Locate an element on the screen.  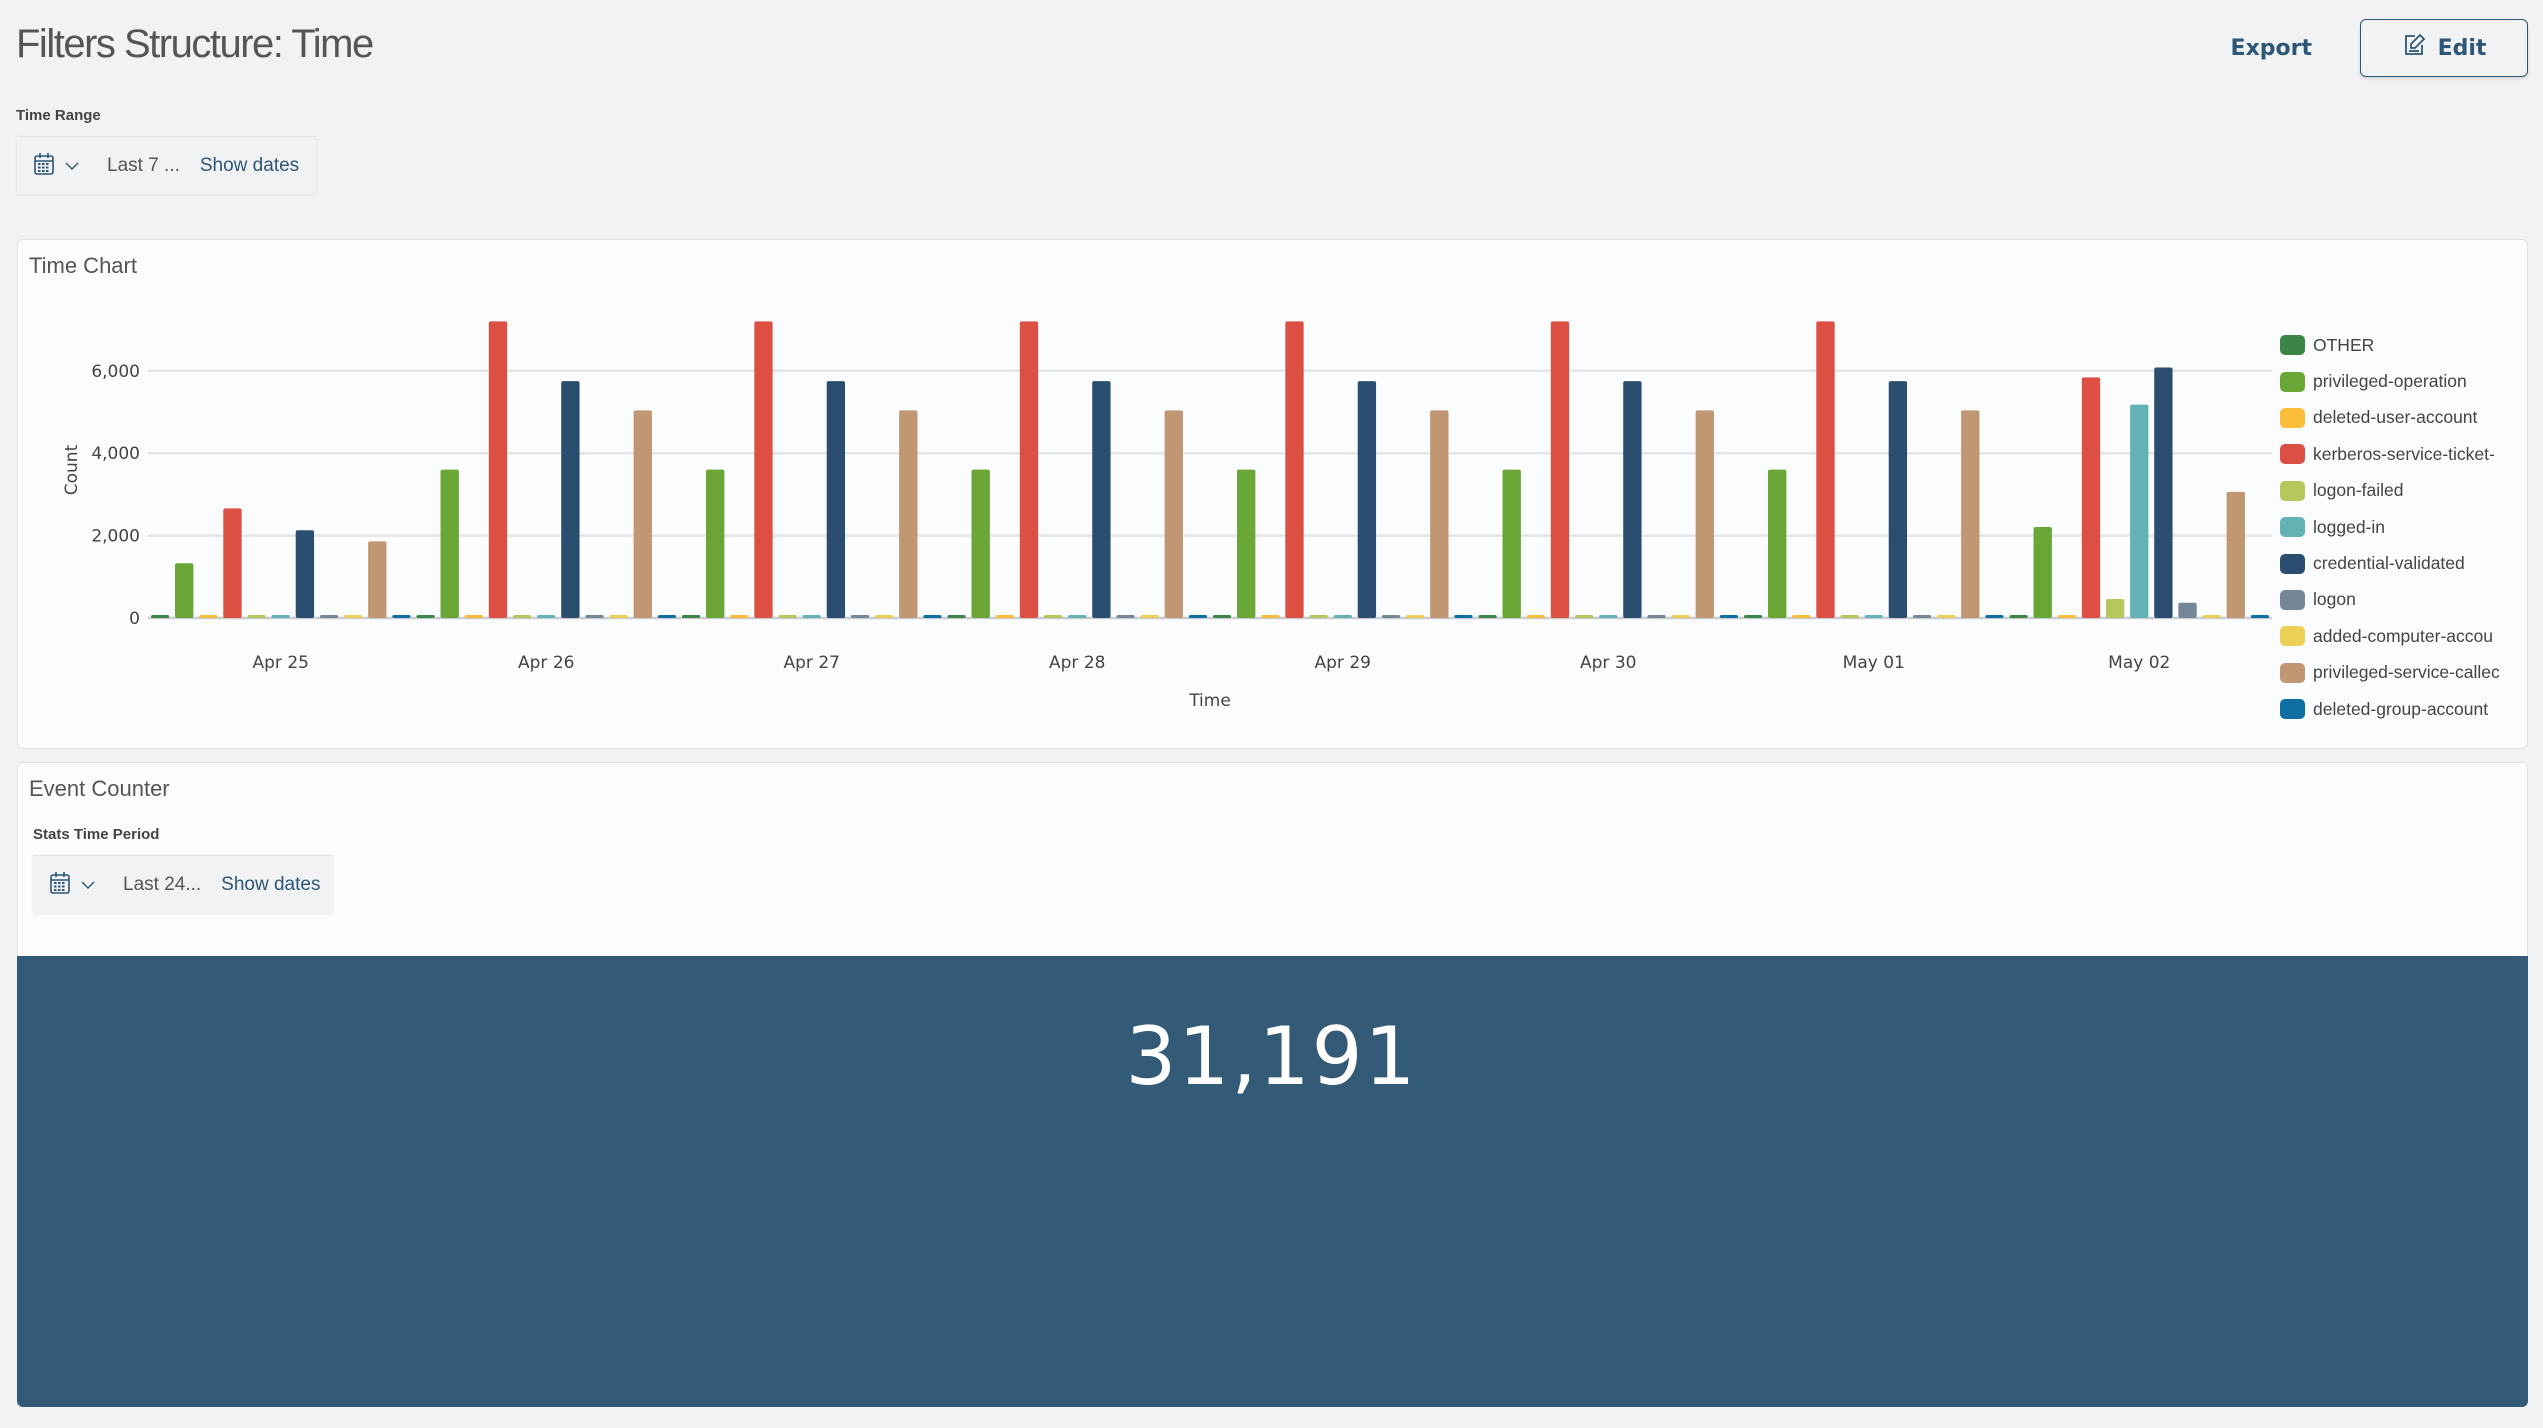
legend-item: credential-validated is located at coordinates (2389, 563).